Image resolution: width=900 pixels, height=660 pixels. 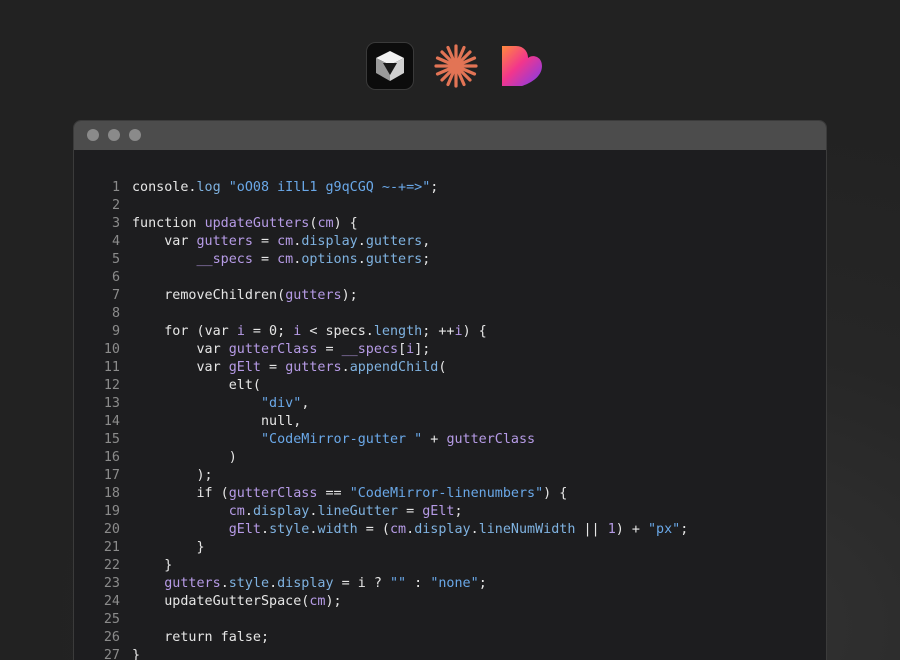 I want to click on cube-app-icon, so click(x=390, y=66).